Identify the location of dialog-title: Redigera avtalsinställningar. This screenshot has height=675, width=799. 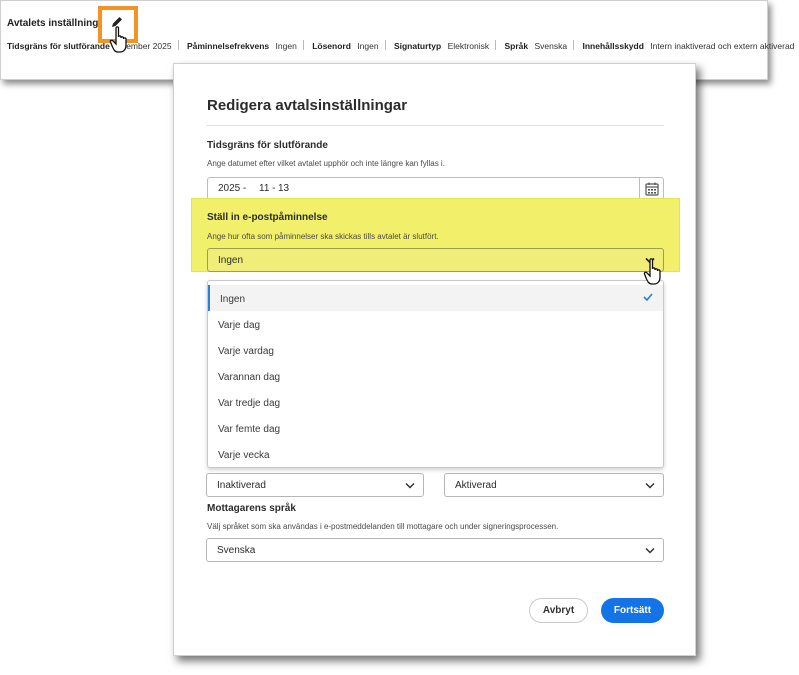
(307, 105).